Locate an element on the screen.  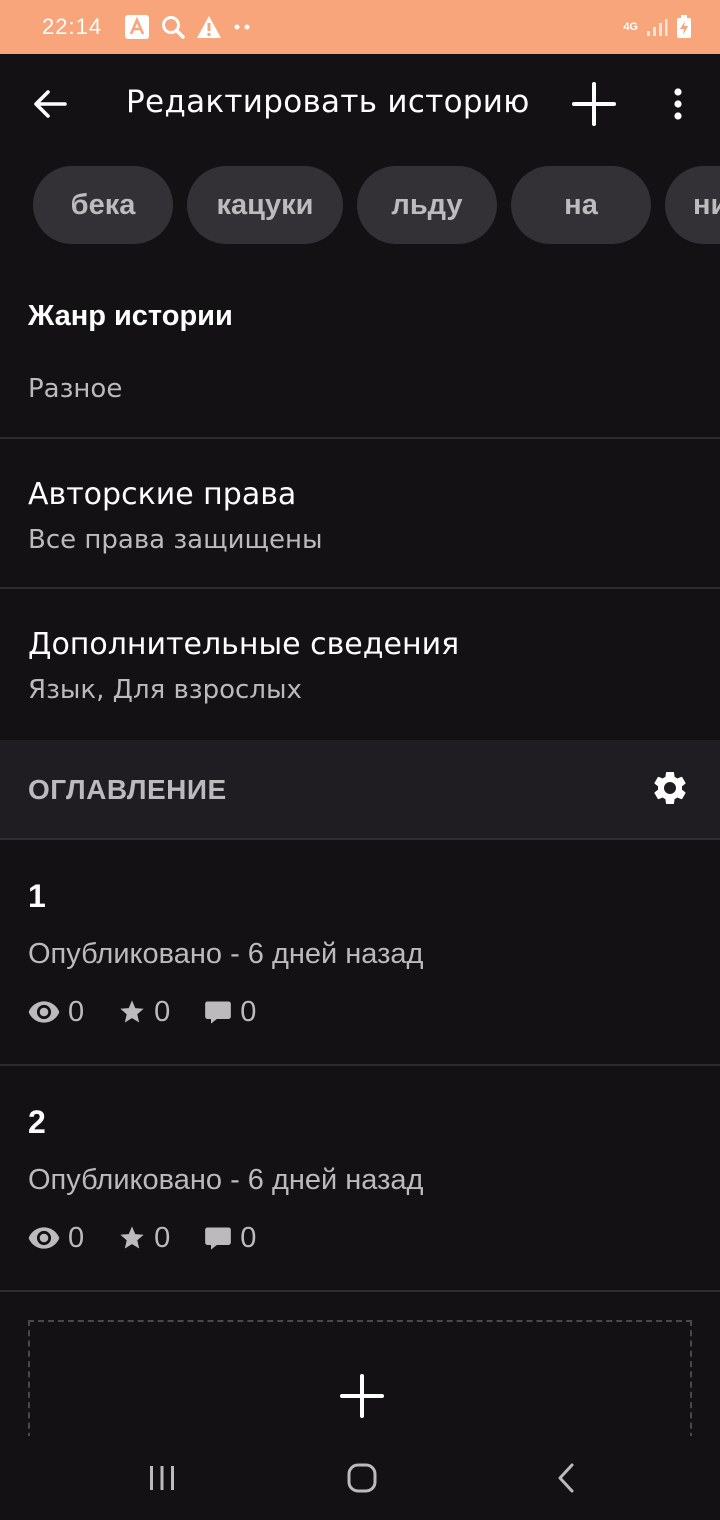
toc-title: ОГЛАВЛЕНИЕ is located at coordinates (127, 789).